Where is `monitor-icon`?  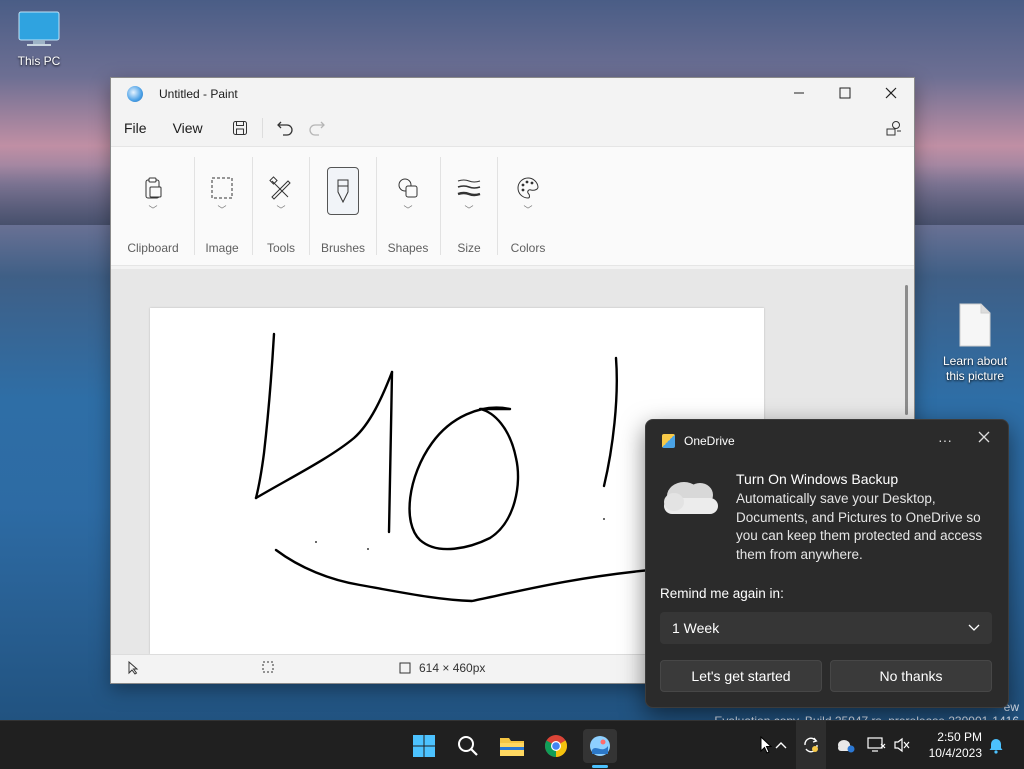
monitor-icon is located at coordinates (39, 28).